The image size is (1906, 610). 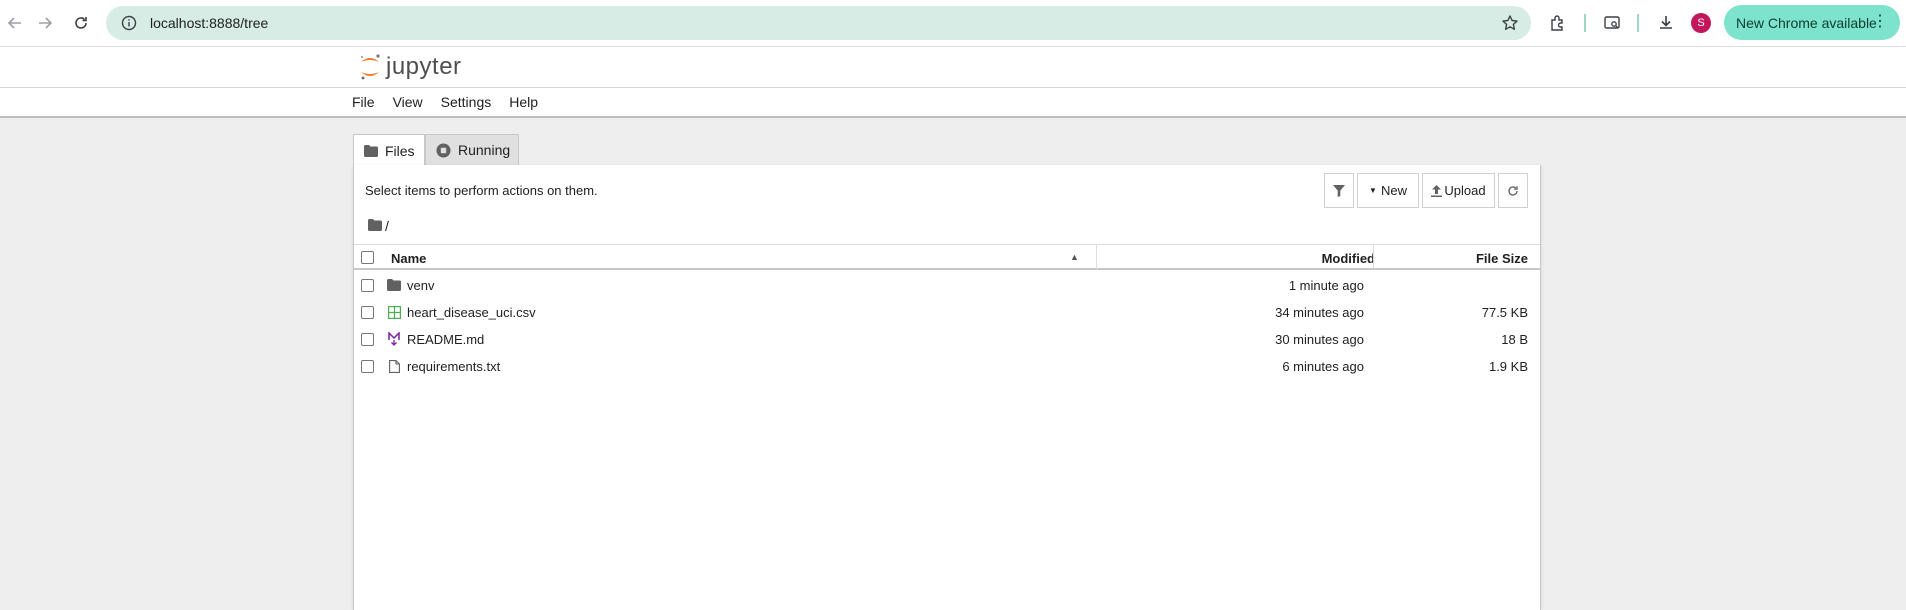 What do you see at coordinates (1510, 25) in the screenshot?
I see `bookmark-star-icon` at bounding box center [1510, 25].